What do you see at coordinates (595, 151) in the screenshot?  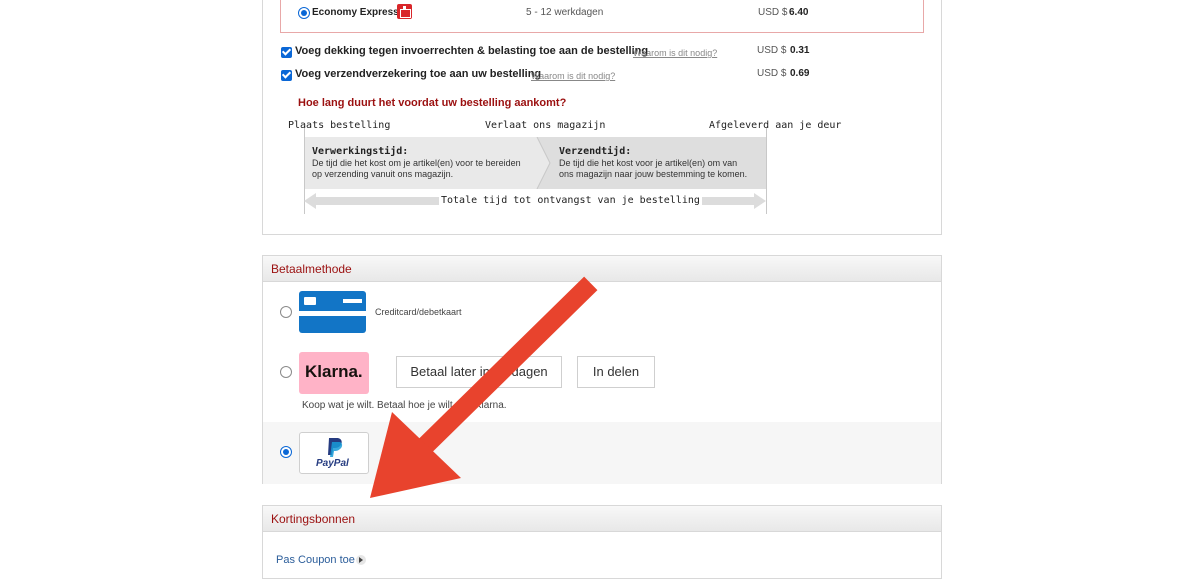 I see `shipping-stage-title: Verzendtijd:` at bounding box center [595, 151].